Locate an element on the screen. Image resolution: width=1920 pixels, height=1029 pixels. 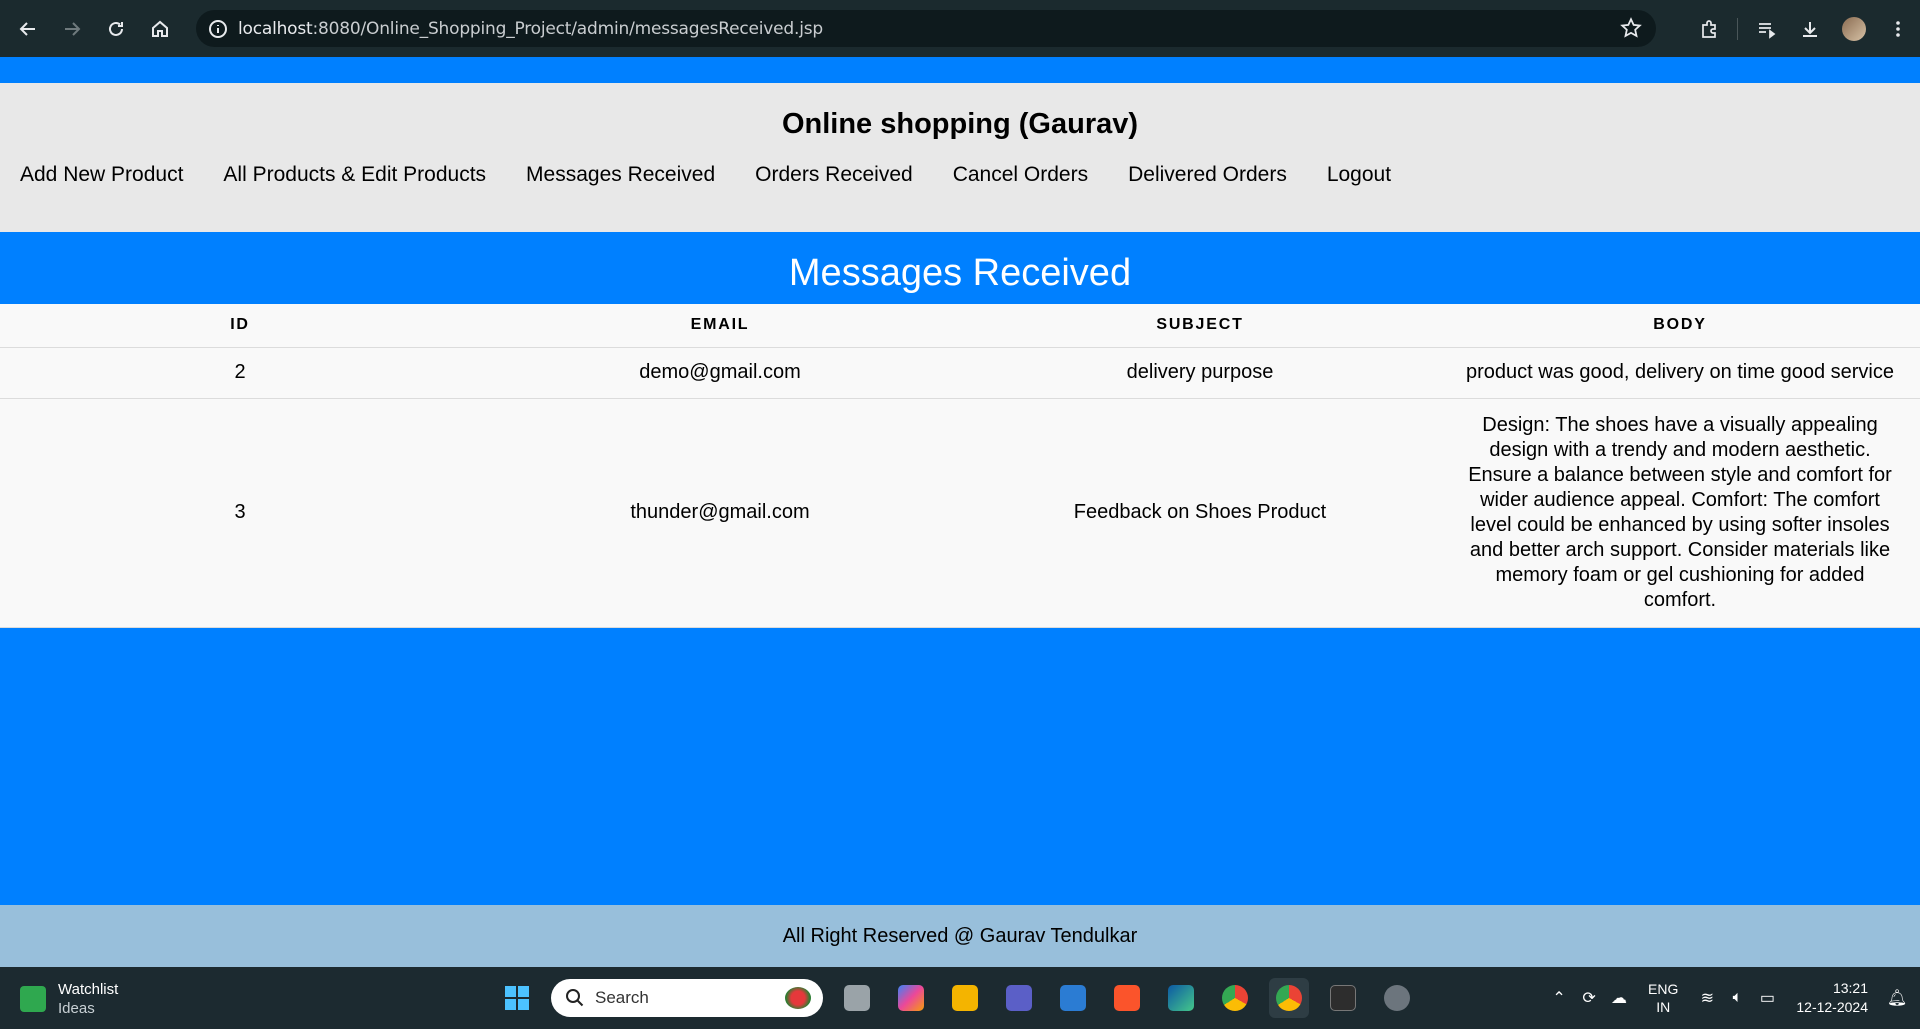
back-button is located at coordinates (28, 29).